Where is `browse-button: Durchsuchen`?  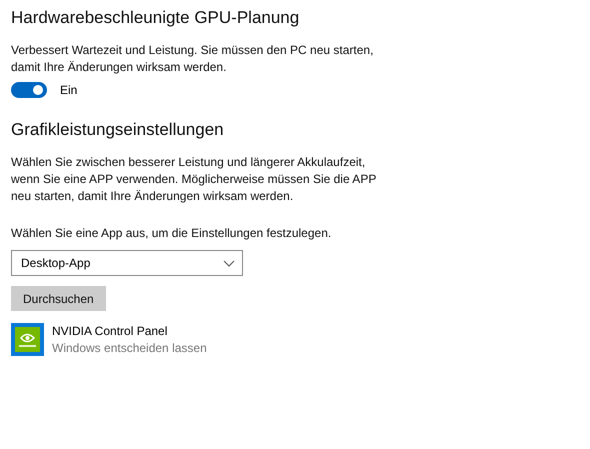 browse-button: Durchsuchen is located at coordinates (58, 298).